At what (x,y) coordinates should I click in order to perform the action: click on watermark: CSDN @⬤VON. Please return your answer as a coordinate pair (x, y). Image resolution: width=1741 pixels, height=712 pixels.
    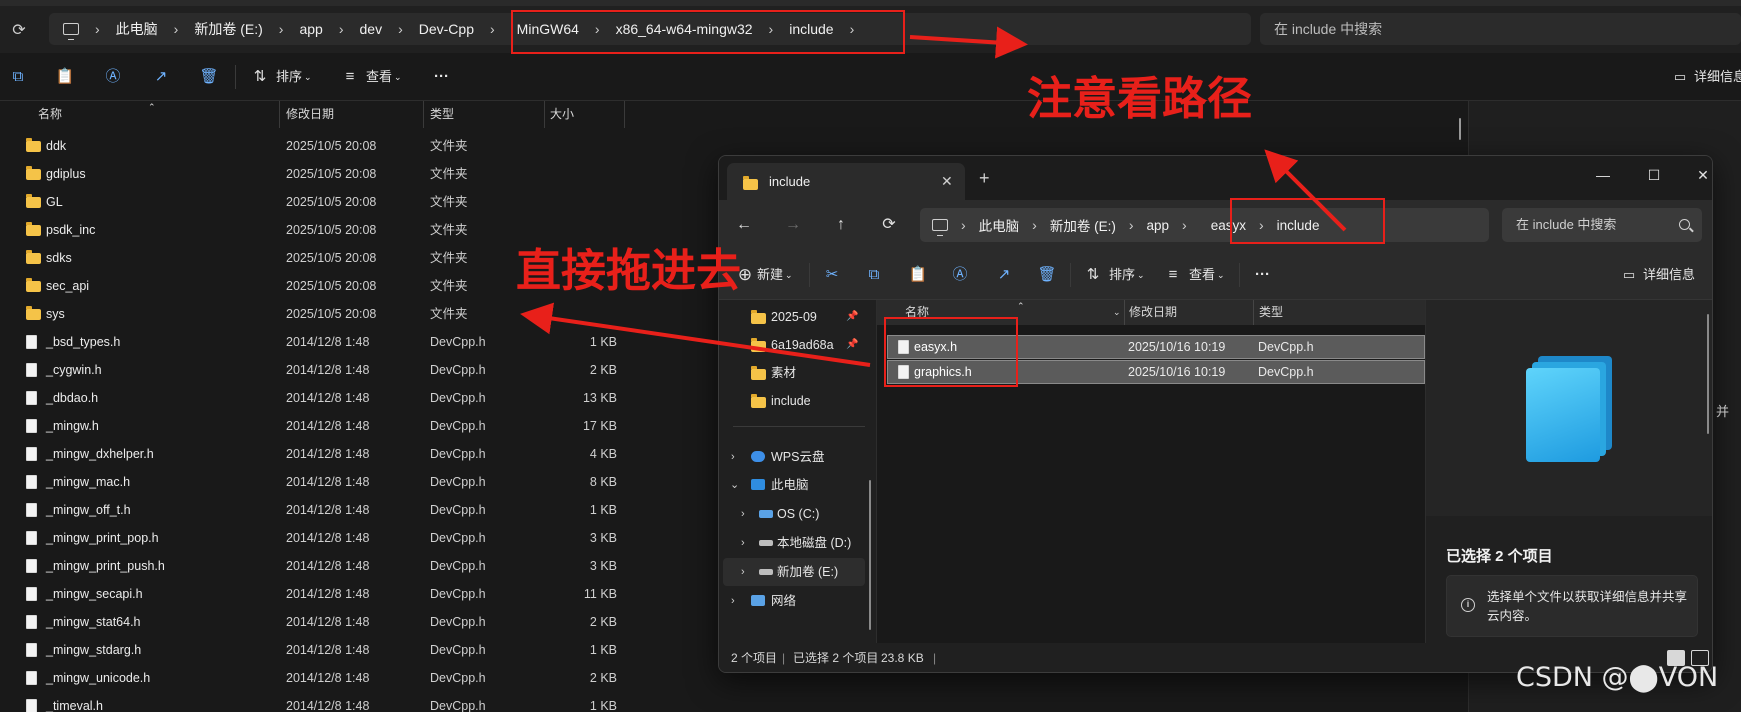
    Looking at the image, I should click on (1617, 677).